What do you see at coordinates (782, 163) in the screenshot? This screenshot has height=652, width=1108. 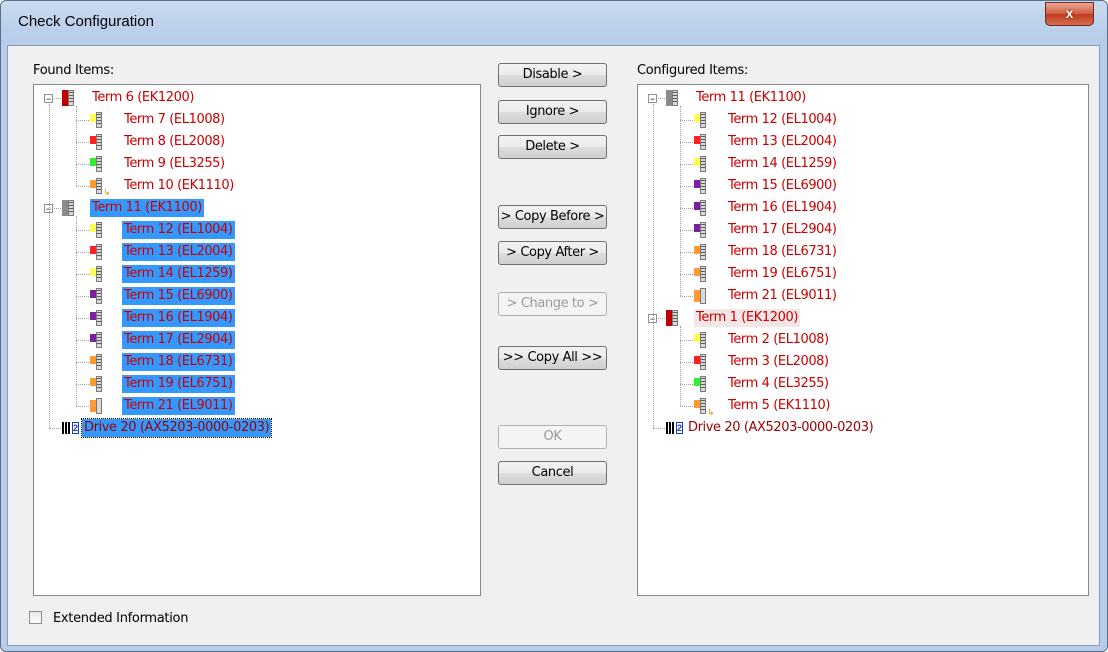 I see `tree-item-label: Term 14 (EL1259)` at bounding box center [782, 163].